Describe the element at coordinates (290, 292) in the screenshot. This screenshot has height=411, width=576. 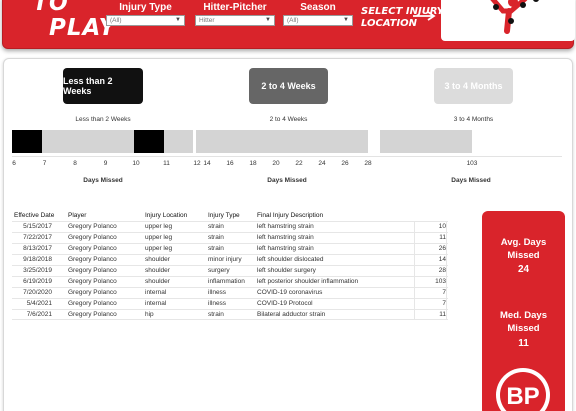
I see `cell-description: COVID-19 coronavirus` at that location.